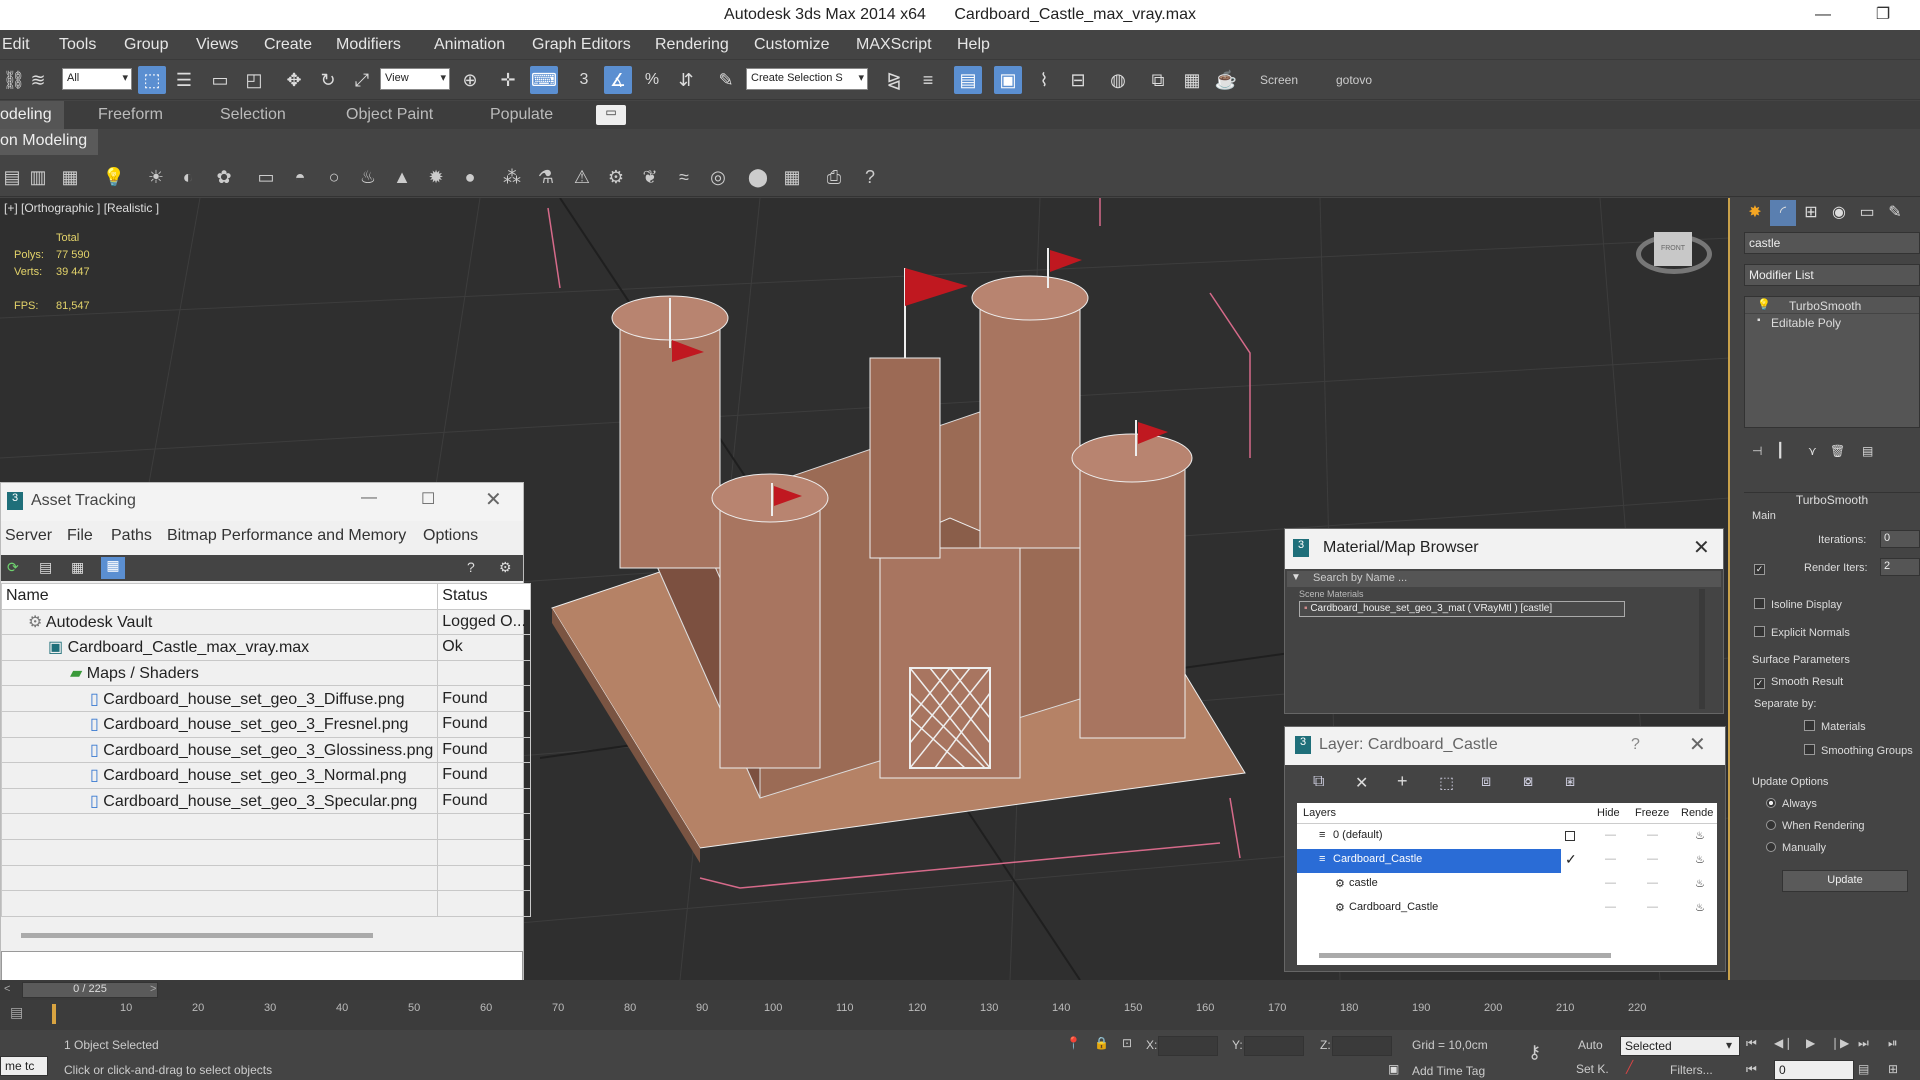 This screenshot has width=1920, height=1080. Describe the element at coordinates (328, 80) in the screenshot. I see `rotate-icon: ↻` at that location.